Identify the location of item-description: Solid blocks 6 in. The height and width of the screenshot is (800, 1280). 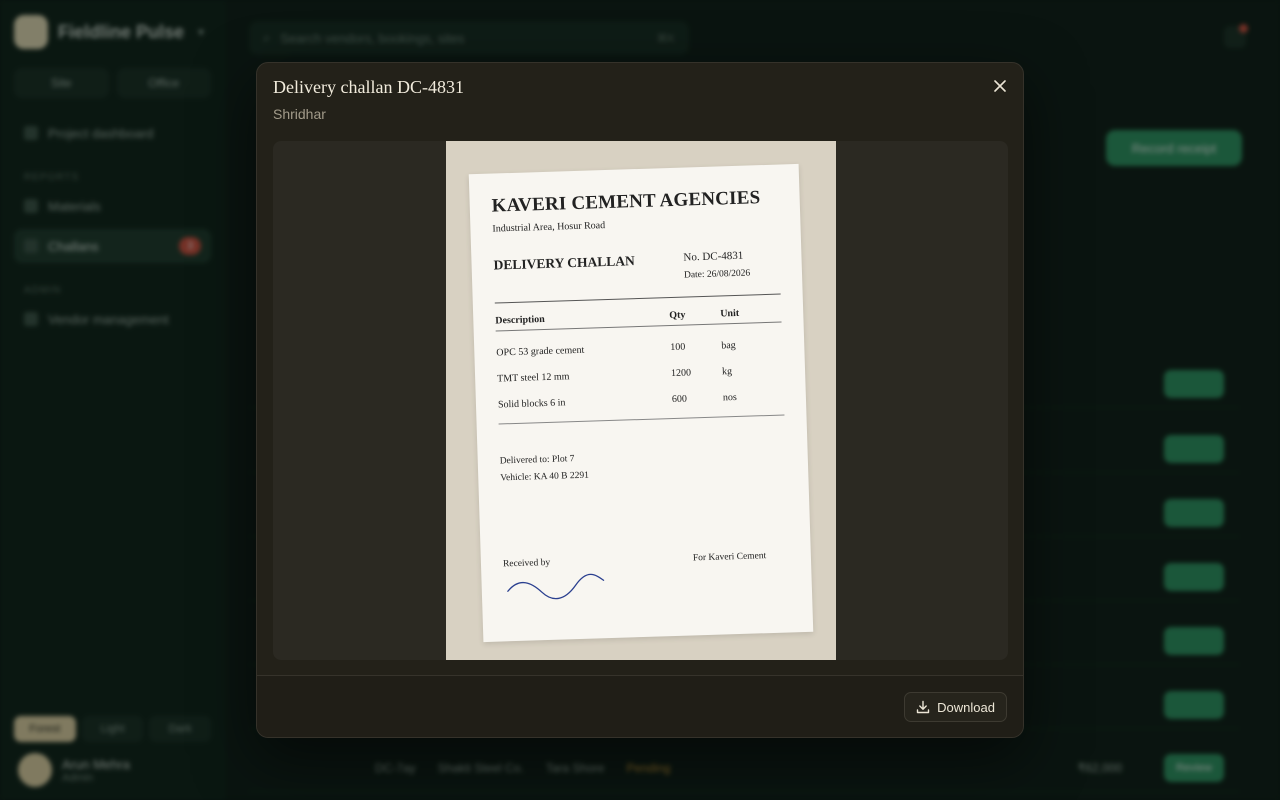
(531, 404).